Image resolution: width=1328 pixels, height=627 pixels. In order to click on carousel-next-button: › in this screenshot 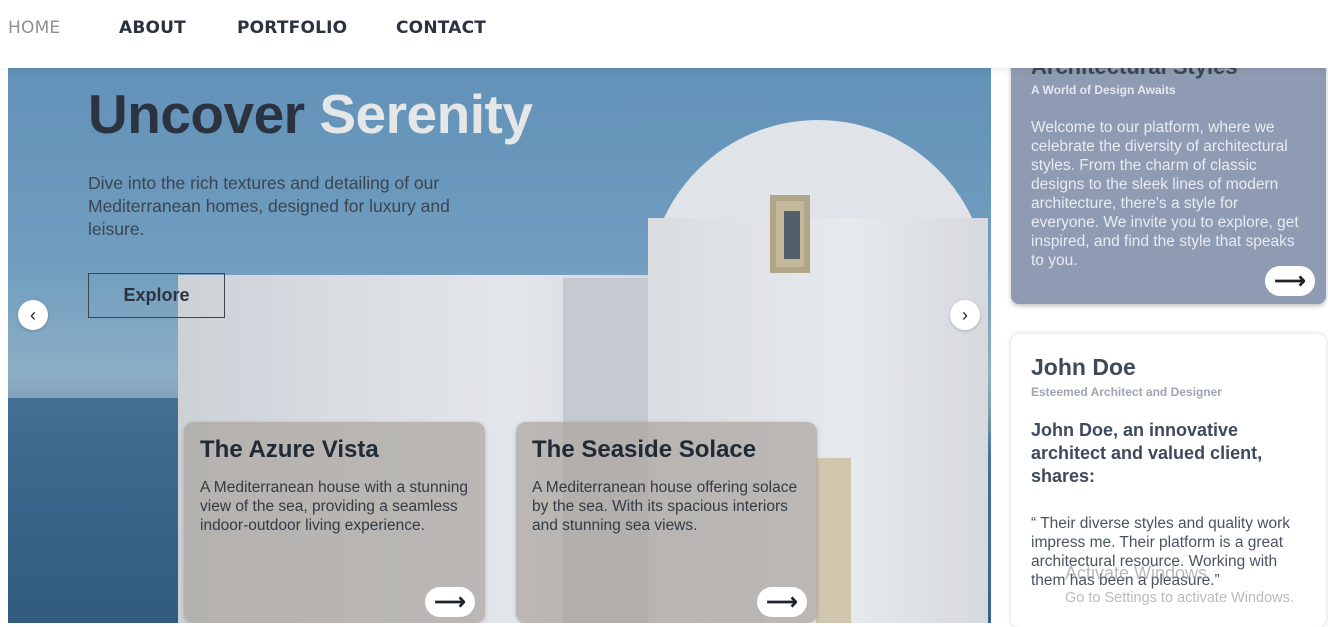, I will do `click(965, 315)`.